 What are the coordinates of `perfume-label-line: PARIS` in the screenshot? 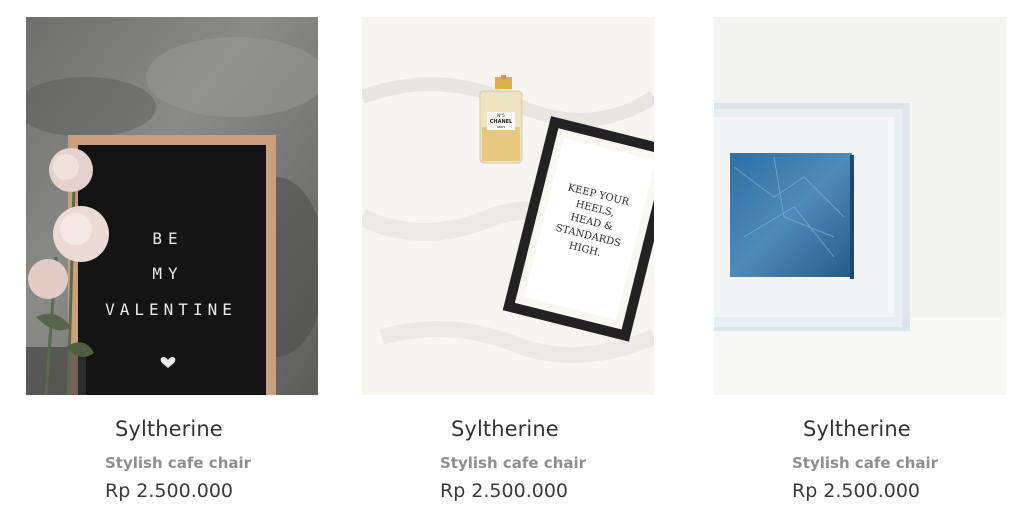 It's located at (501, 127).